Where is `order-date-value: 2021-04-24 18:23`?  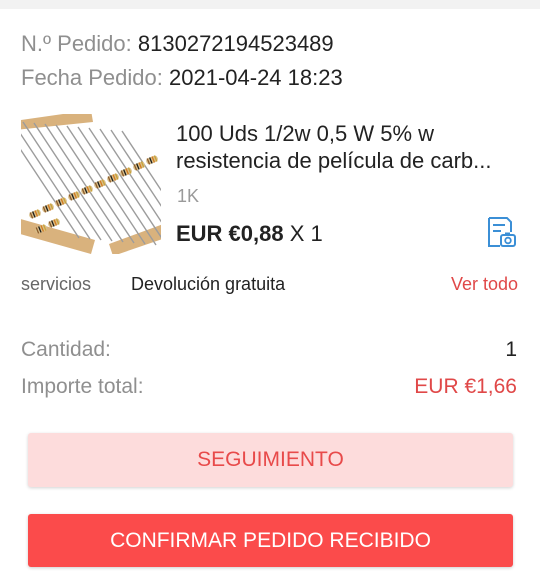
order-date-value: 2021-04-24 18:23 is located at coordinates (256, 77).